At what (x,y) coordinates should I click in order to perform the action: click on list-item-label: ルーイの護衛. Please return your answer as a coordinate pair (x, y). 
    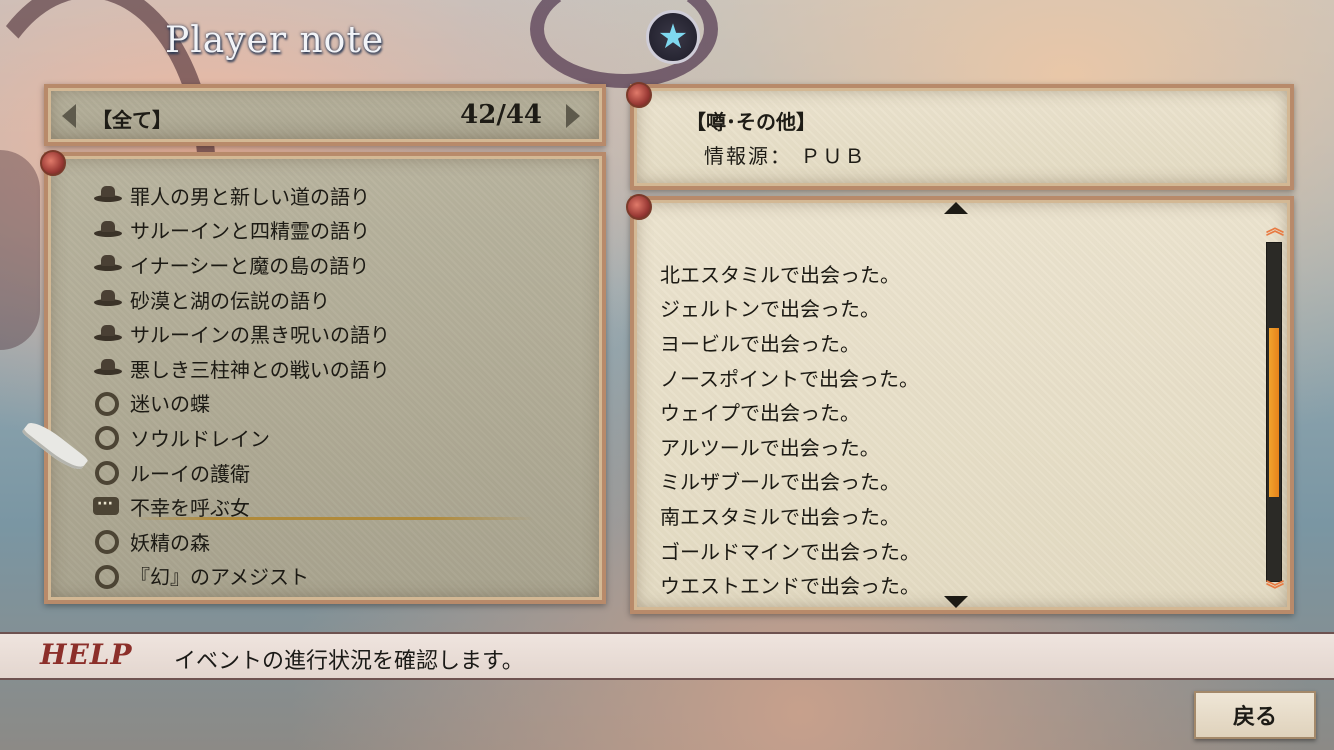
    Looking at the image, I should click on (190, 473).